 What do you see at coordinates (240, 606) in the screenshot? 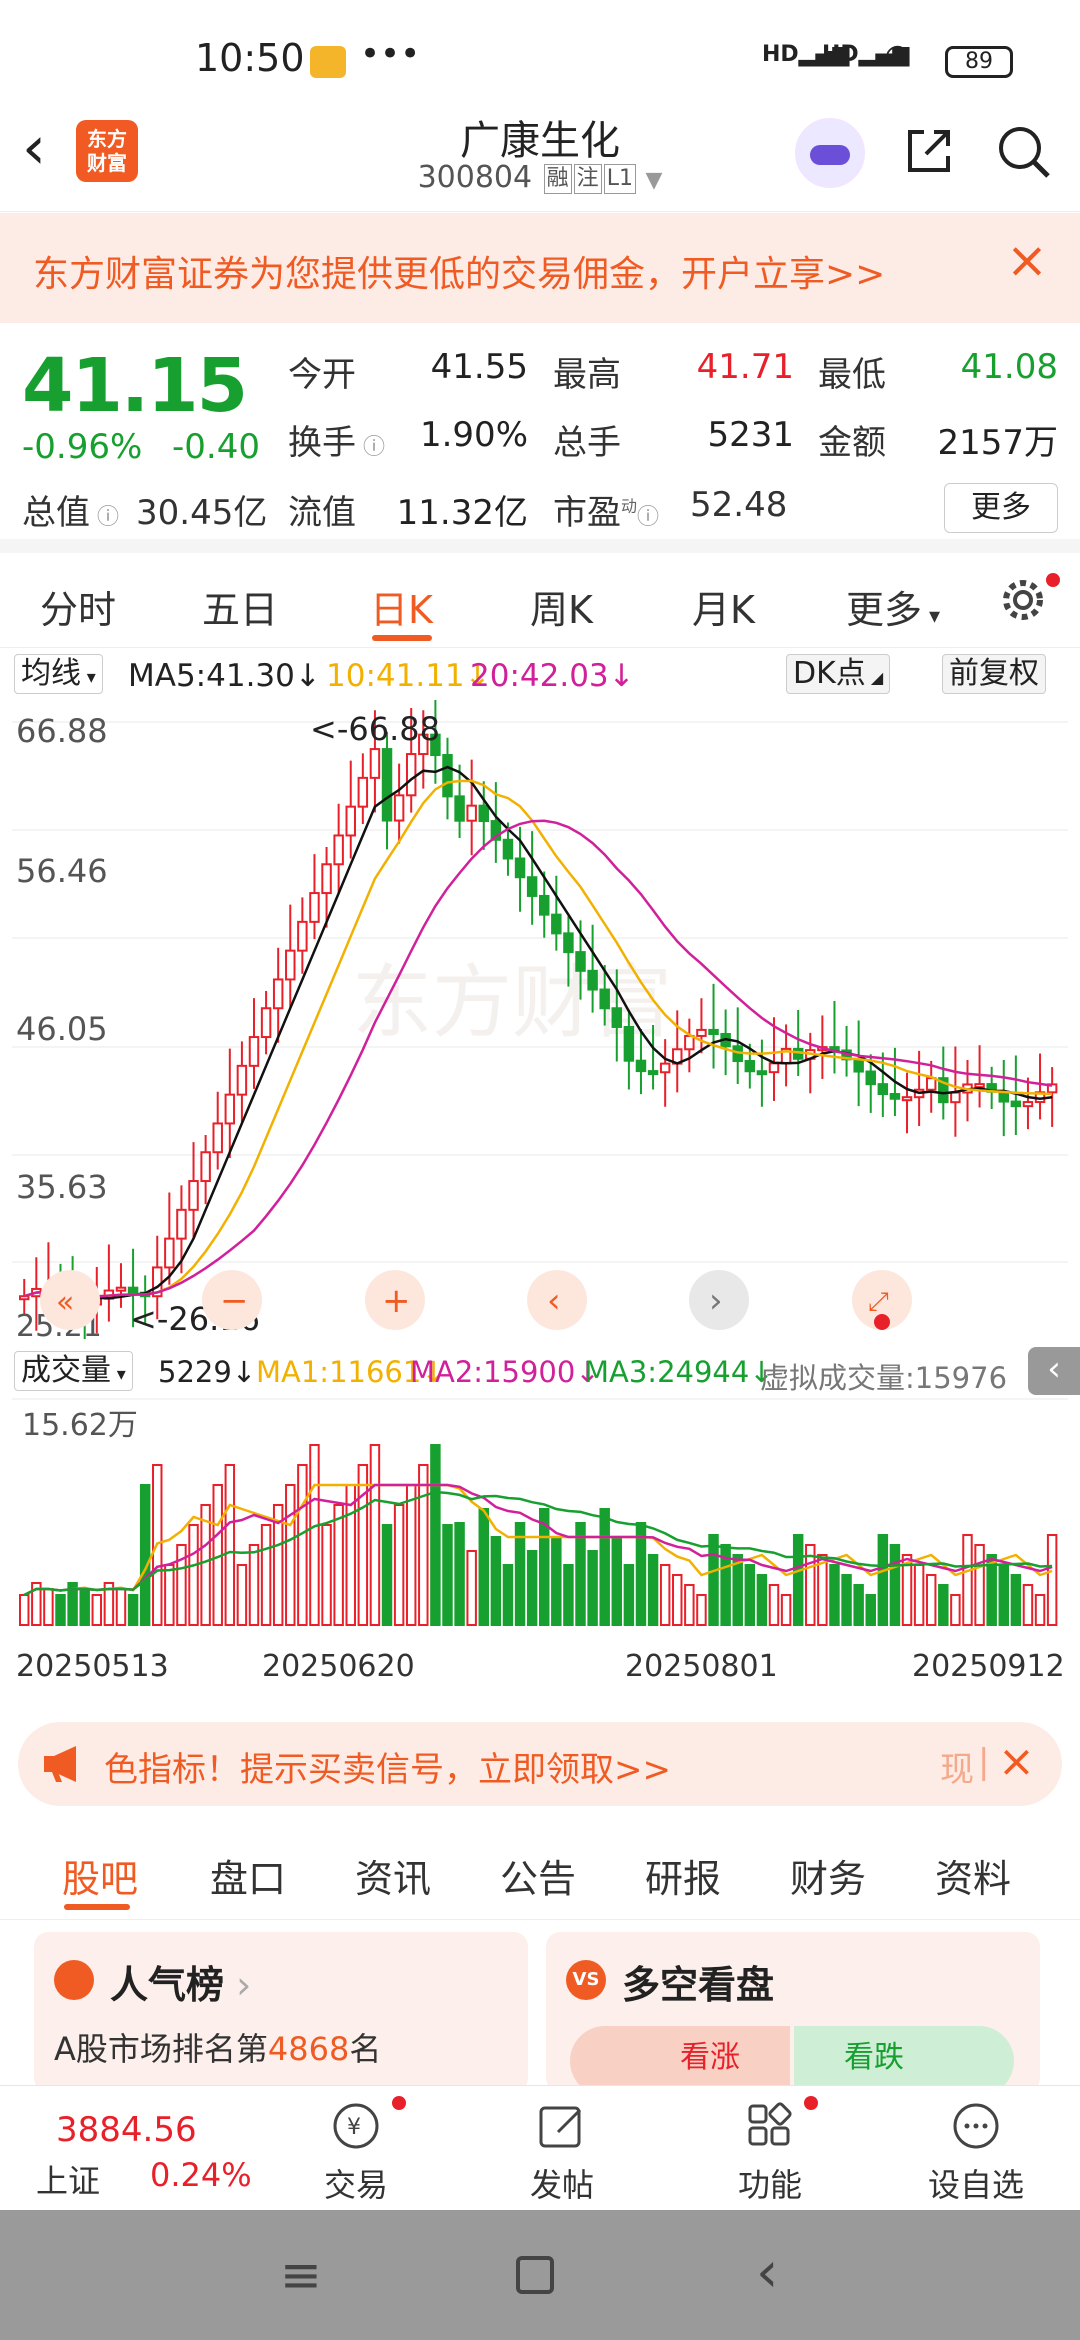
I see `tab-five-day: 五日` at bounding box center [240, 606].